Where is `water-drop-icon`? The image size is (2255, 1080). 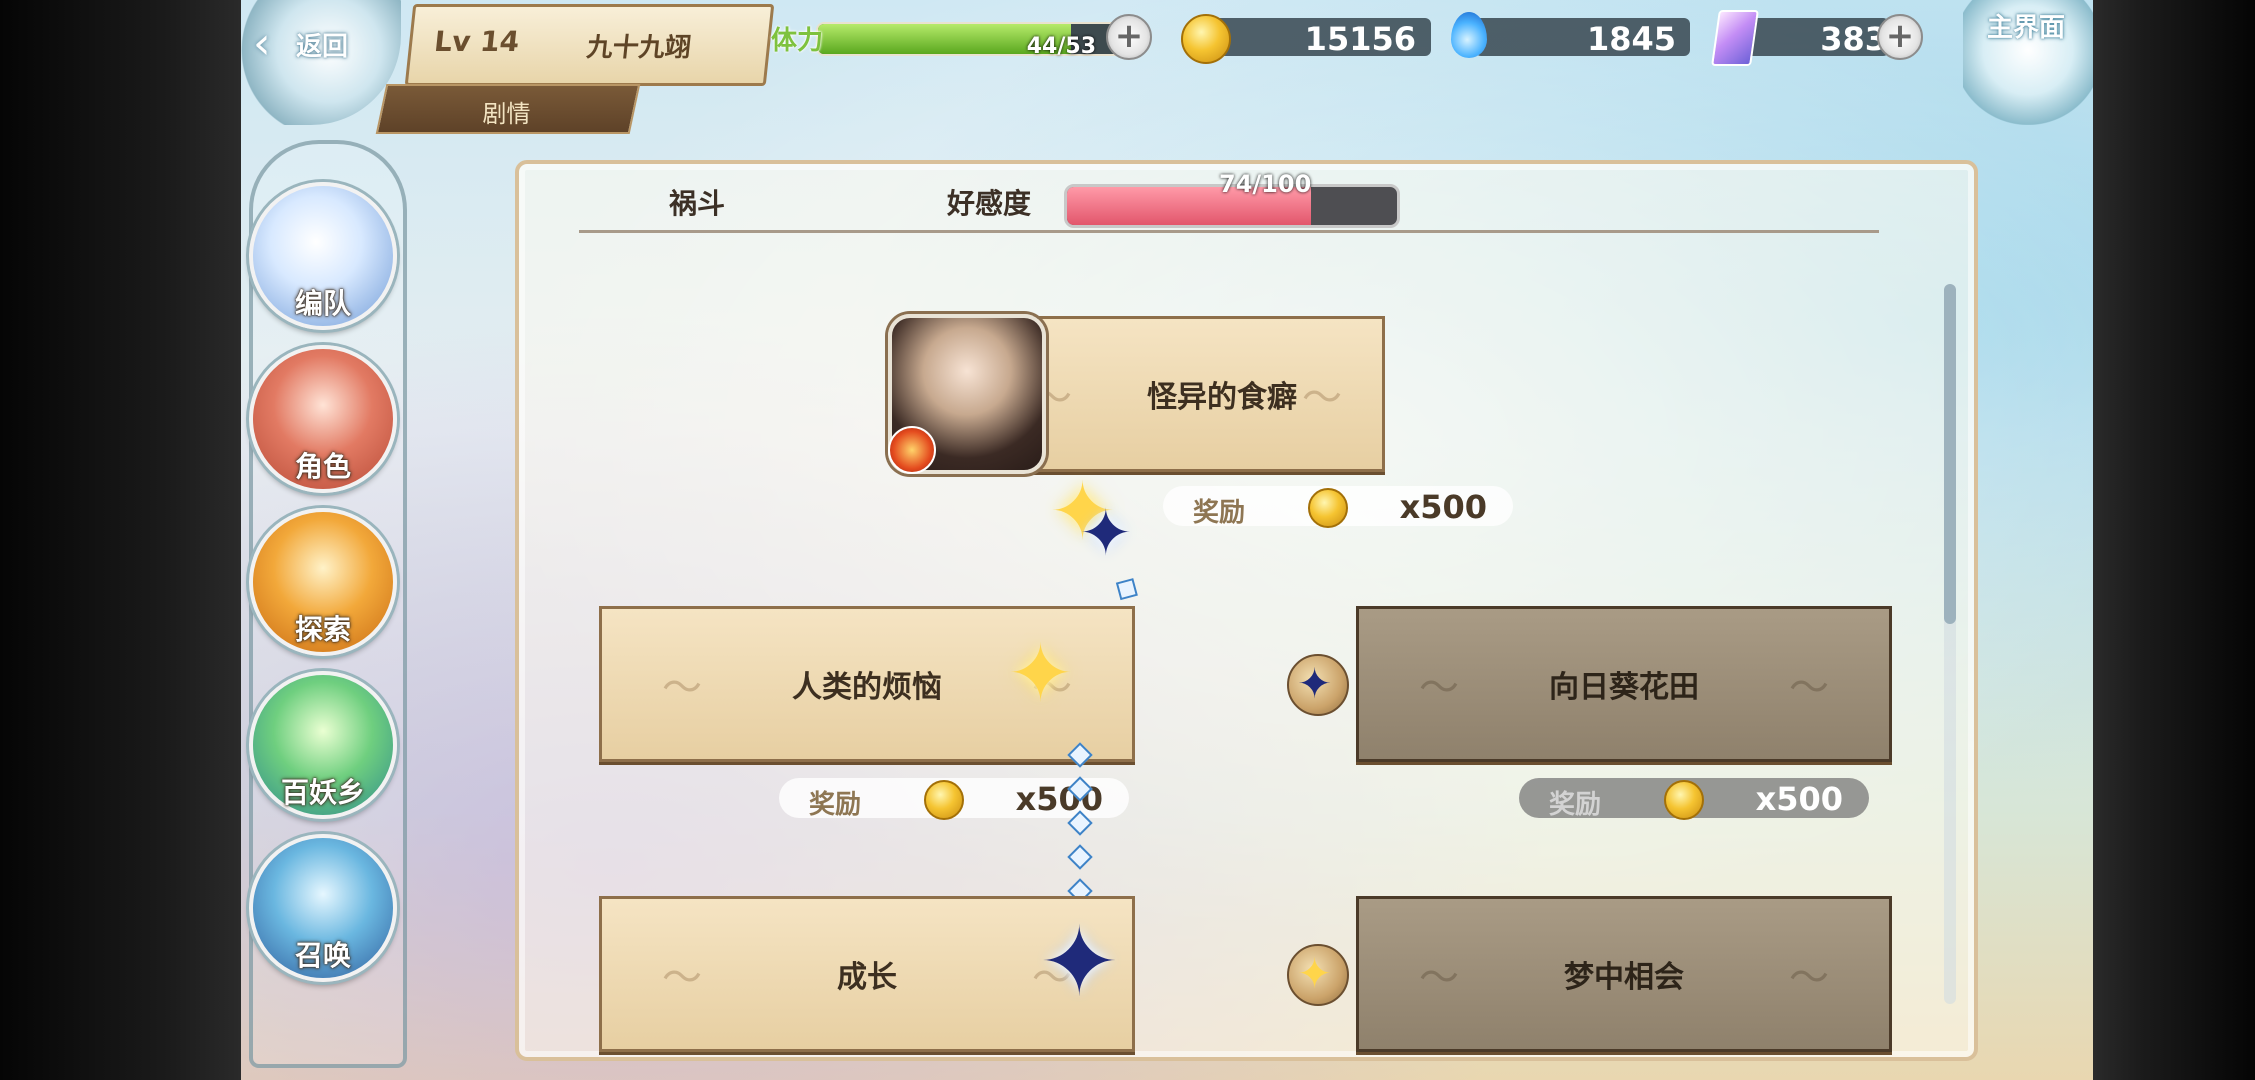 water-drop-icon is located at coordinates (1469, 35).